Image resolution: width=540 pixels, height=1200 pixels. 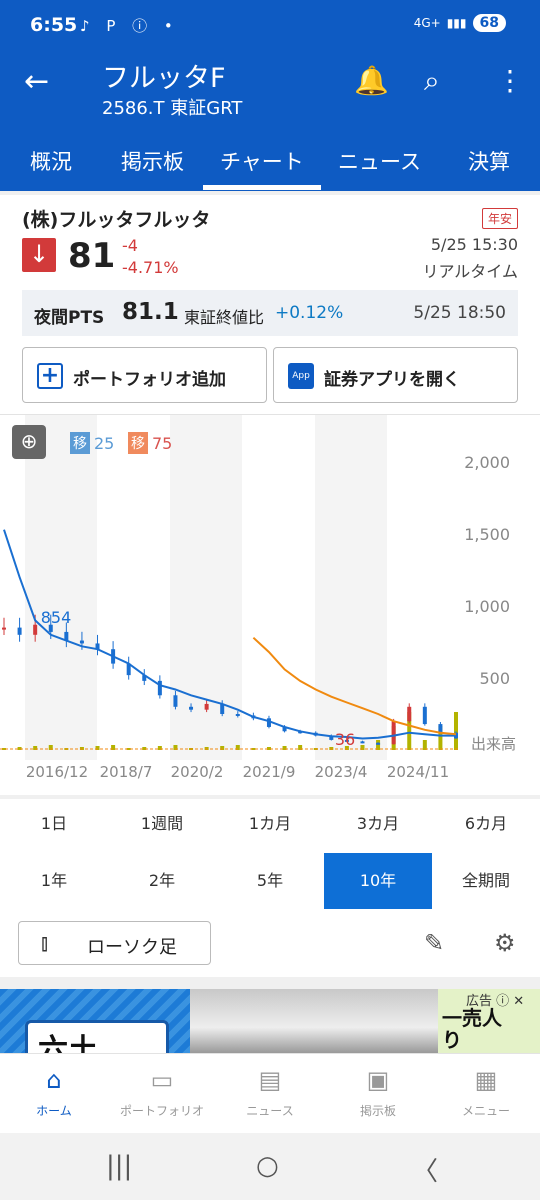 What do you see at coordinates (150, 312) in the screenshot?
I see `pts-price: 81.1` at bounding box center [150, 312].